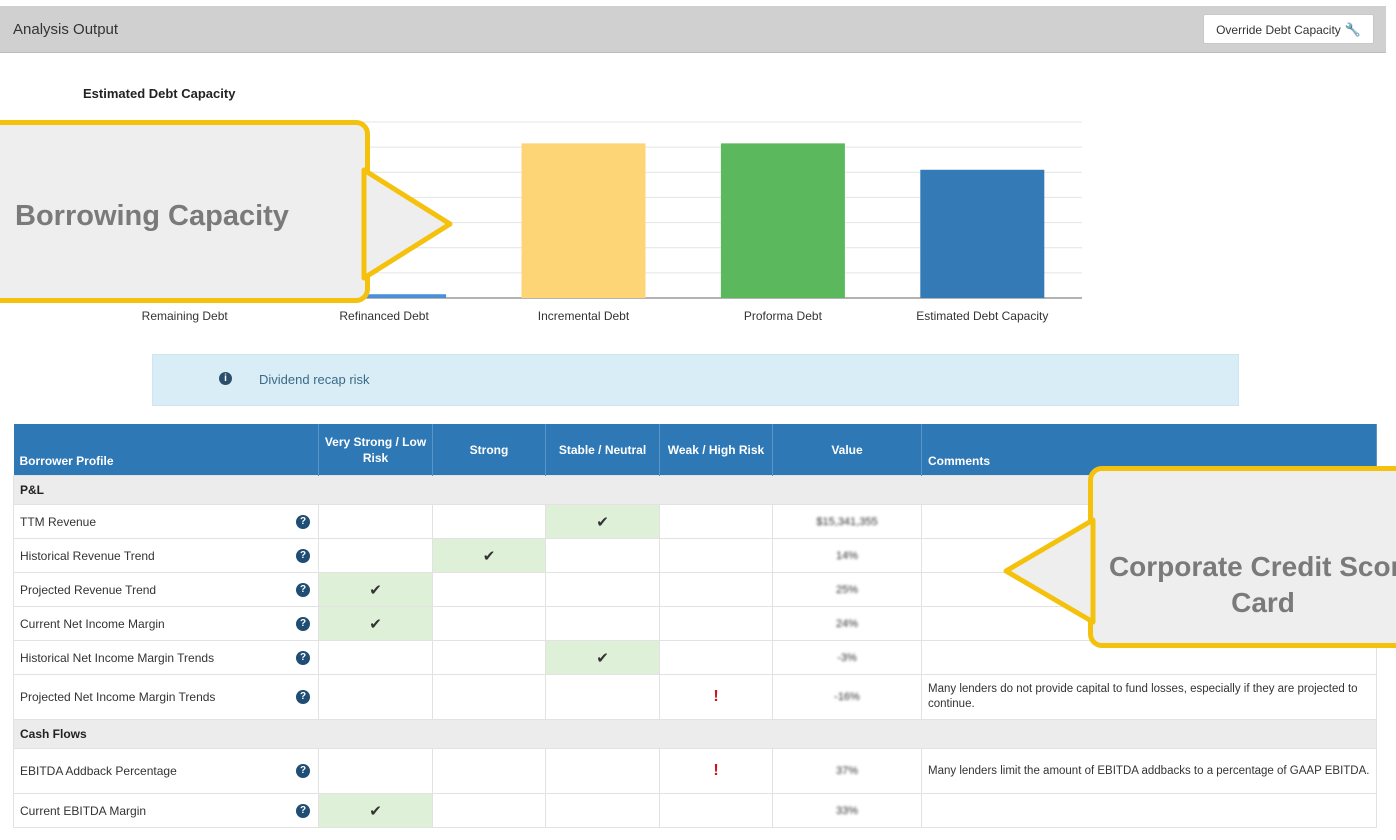  What do you see at coordinates (166, 555) in the screenshot?
I see `metric-cell: Historical Revenue Trend?` at bounding box center [166, 555].